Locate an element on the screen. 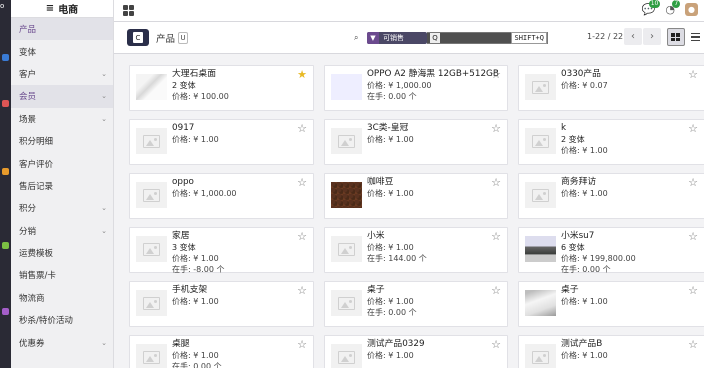  shortcut-hint: SHIFT+Q is located at coordinates (529, 38).